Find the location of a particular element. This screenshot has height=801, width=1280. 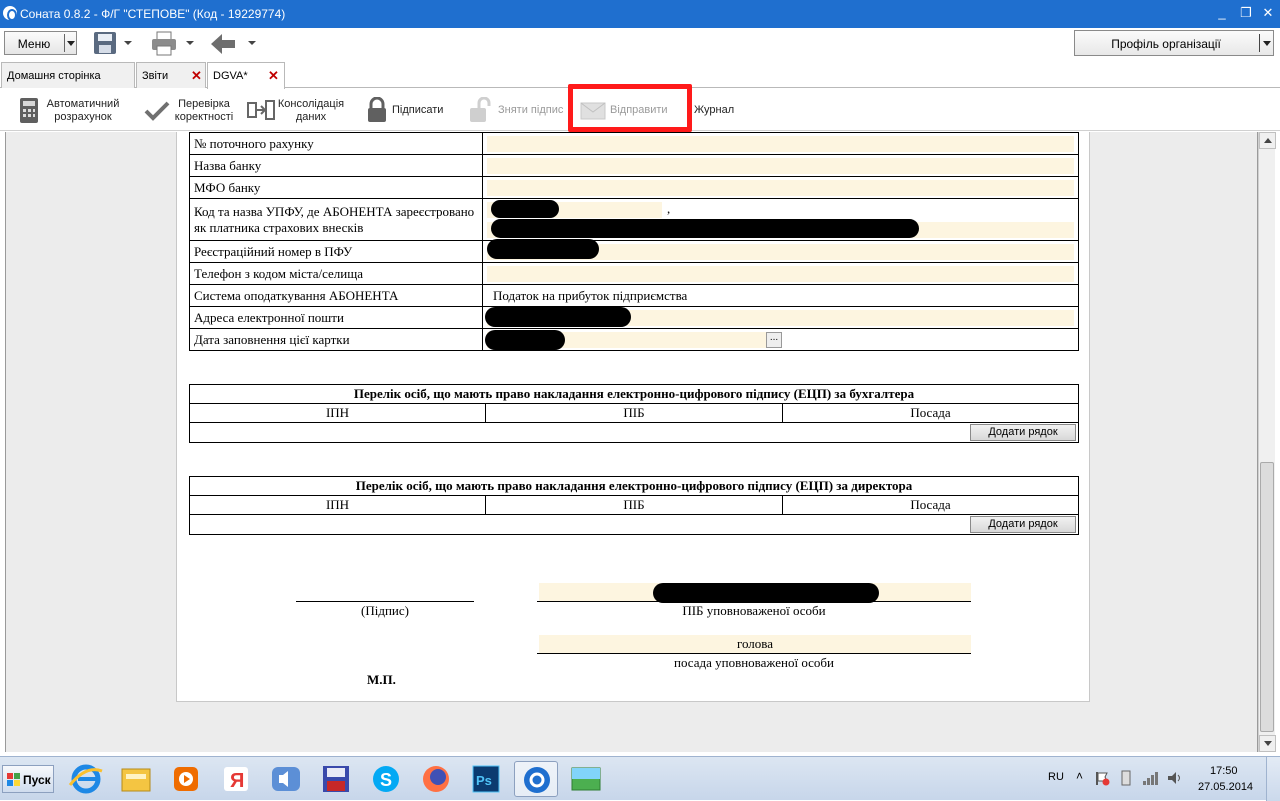

form-label-tax-system: Система оподаткування АБОНЕНТА is located at coordinates (336, 295).